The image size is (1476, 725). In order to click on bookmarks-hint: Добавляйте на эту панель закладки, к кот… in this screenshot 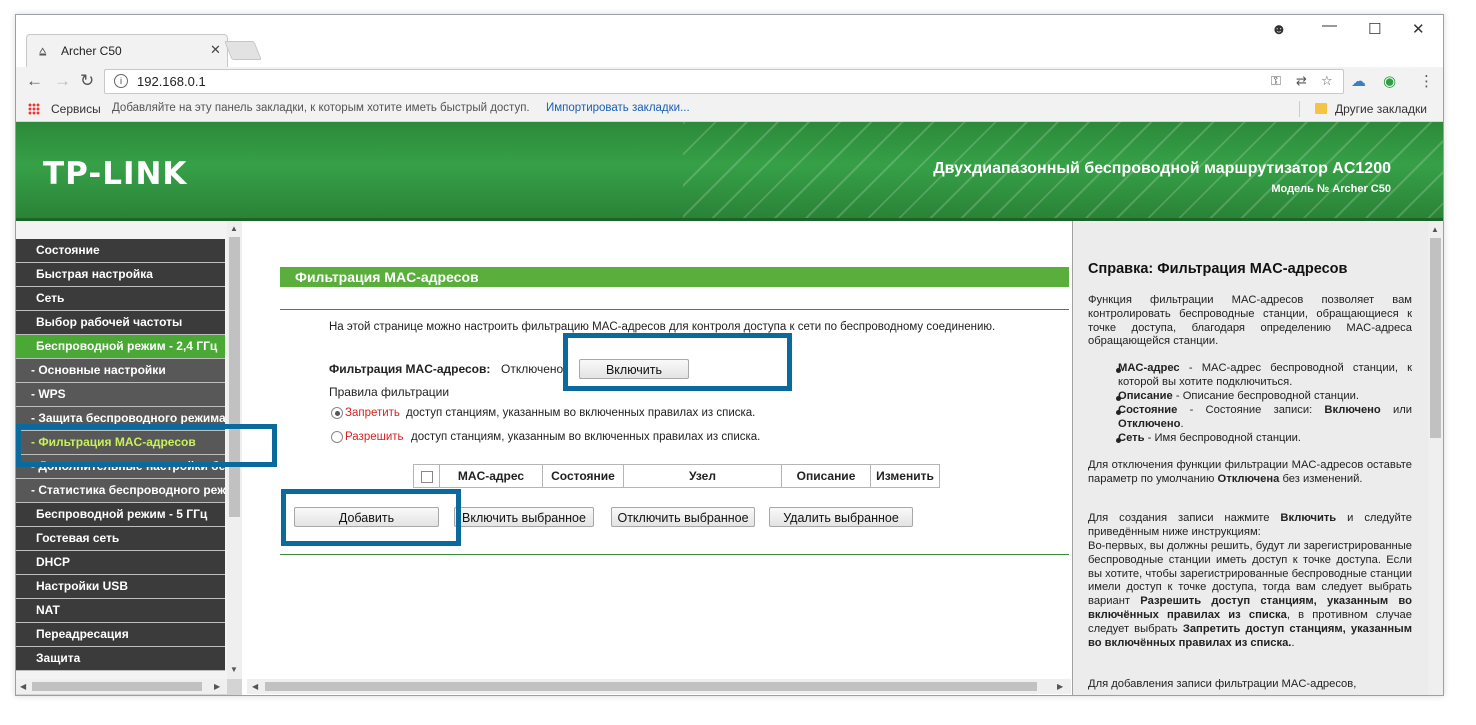, I will do `click(321, 108)`.